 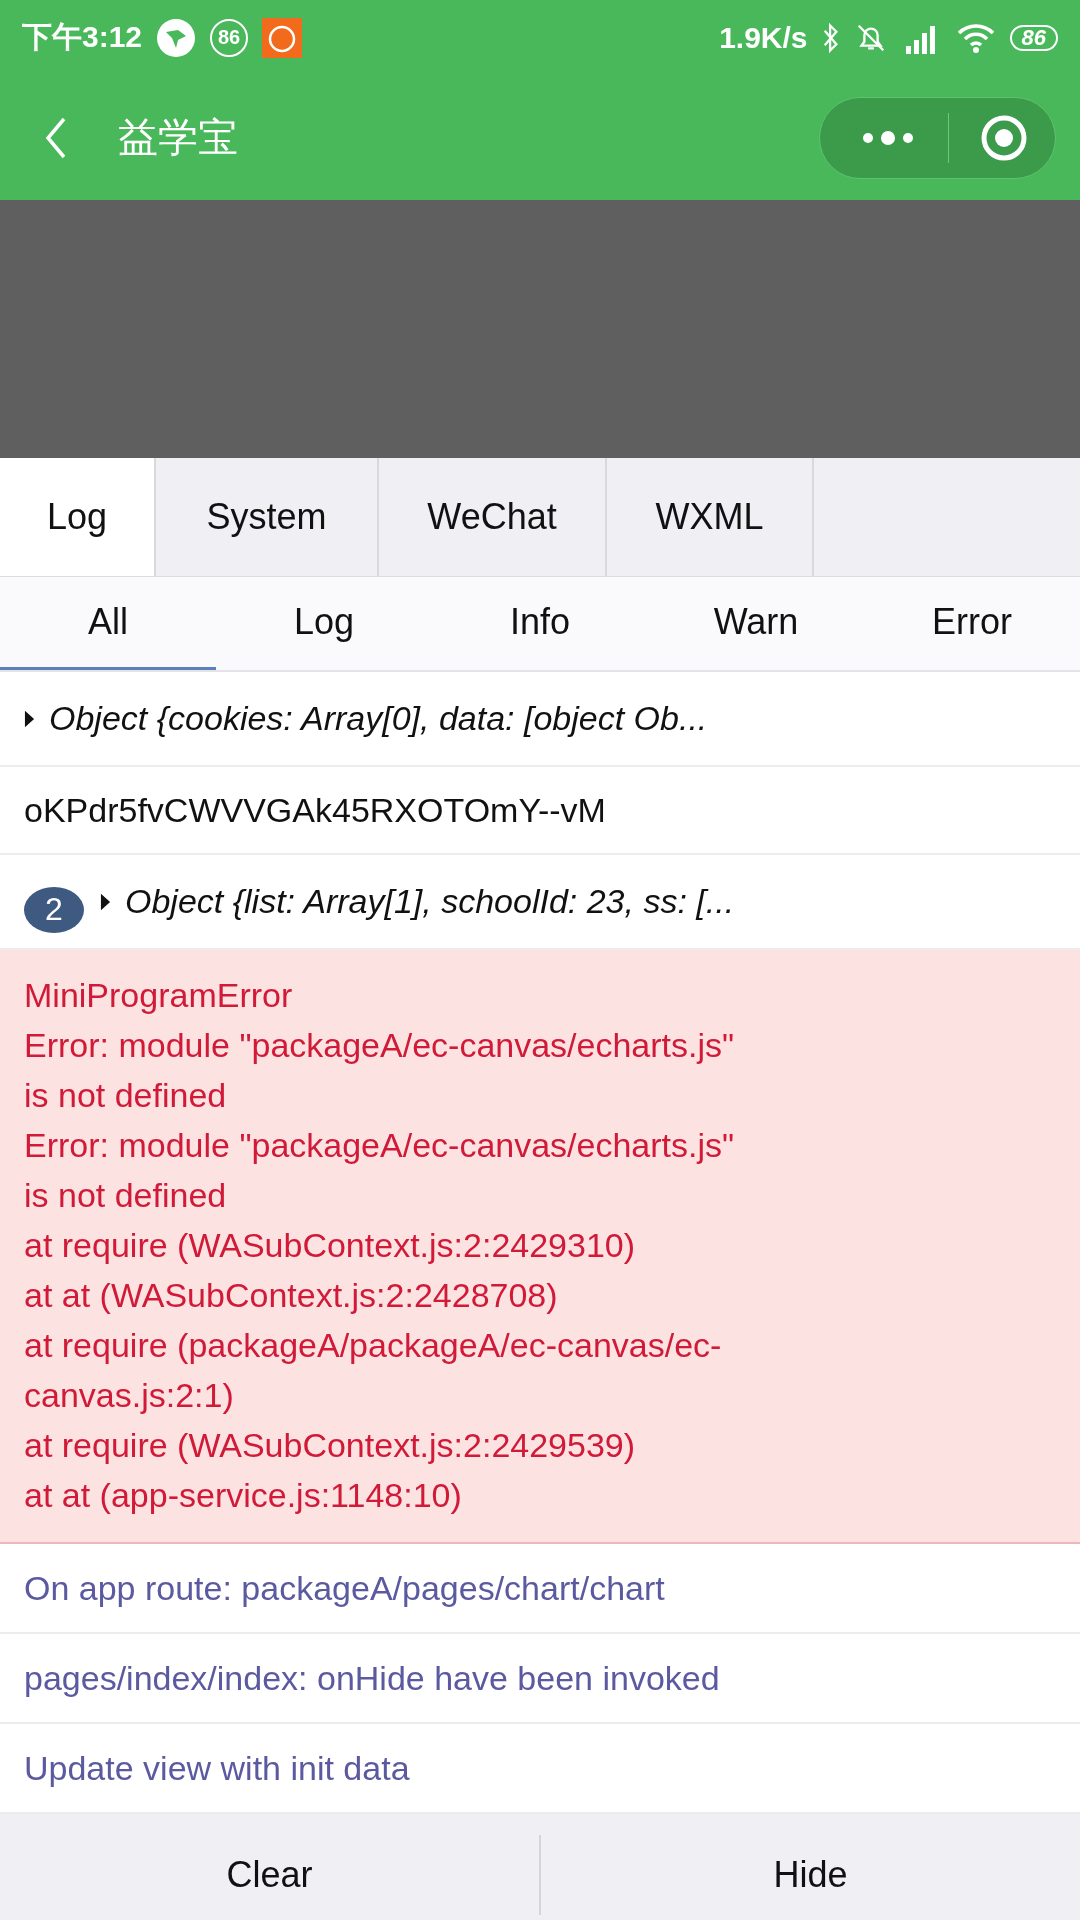 What do you see at coordinates (108, 623) in the screenshot?
I see `filter-tab: All` at bounding box center [108, 623].